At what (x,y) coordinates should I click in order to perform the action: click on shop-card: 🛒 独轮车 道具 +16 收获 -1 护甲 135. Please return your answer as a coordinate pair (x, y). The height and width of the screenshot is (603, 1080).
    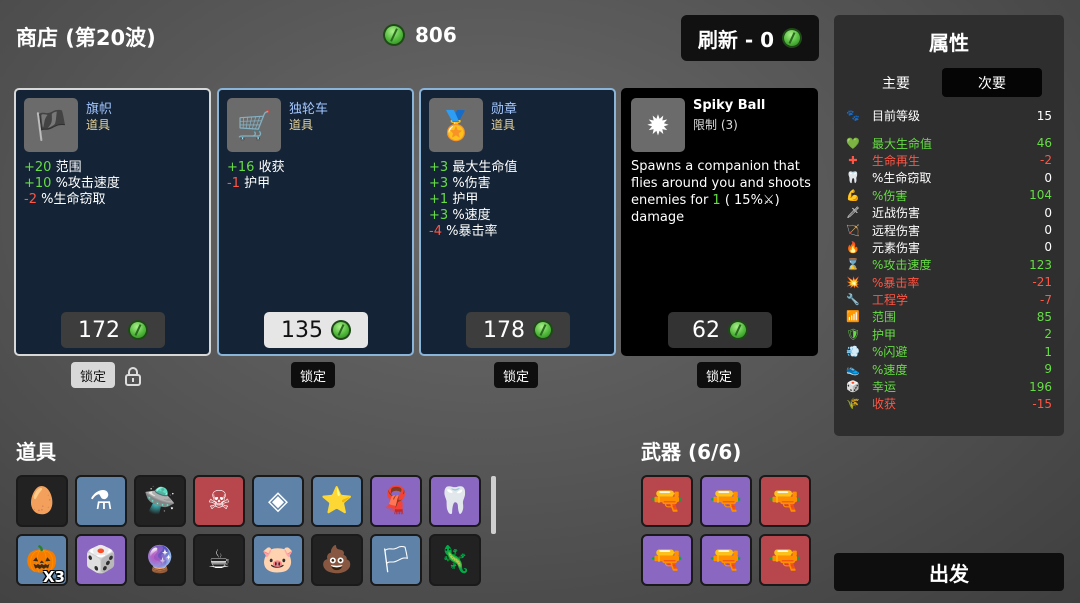
    Looking at the image, I should click on (315, 222).